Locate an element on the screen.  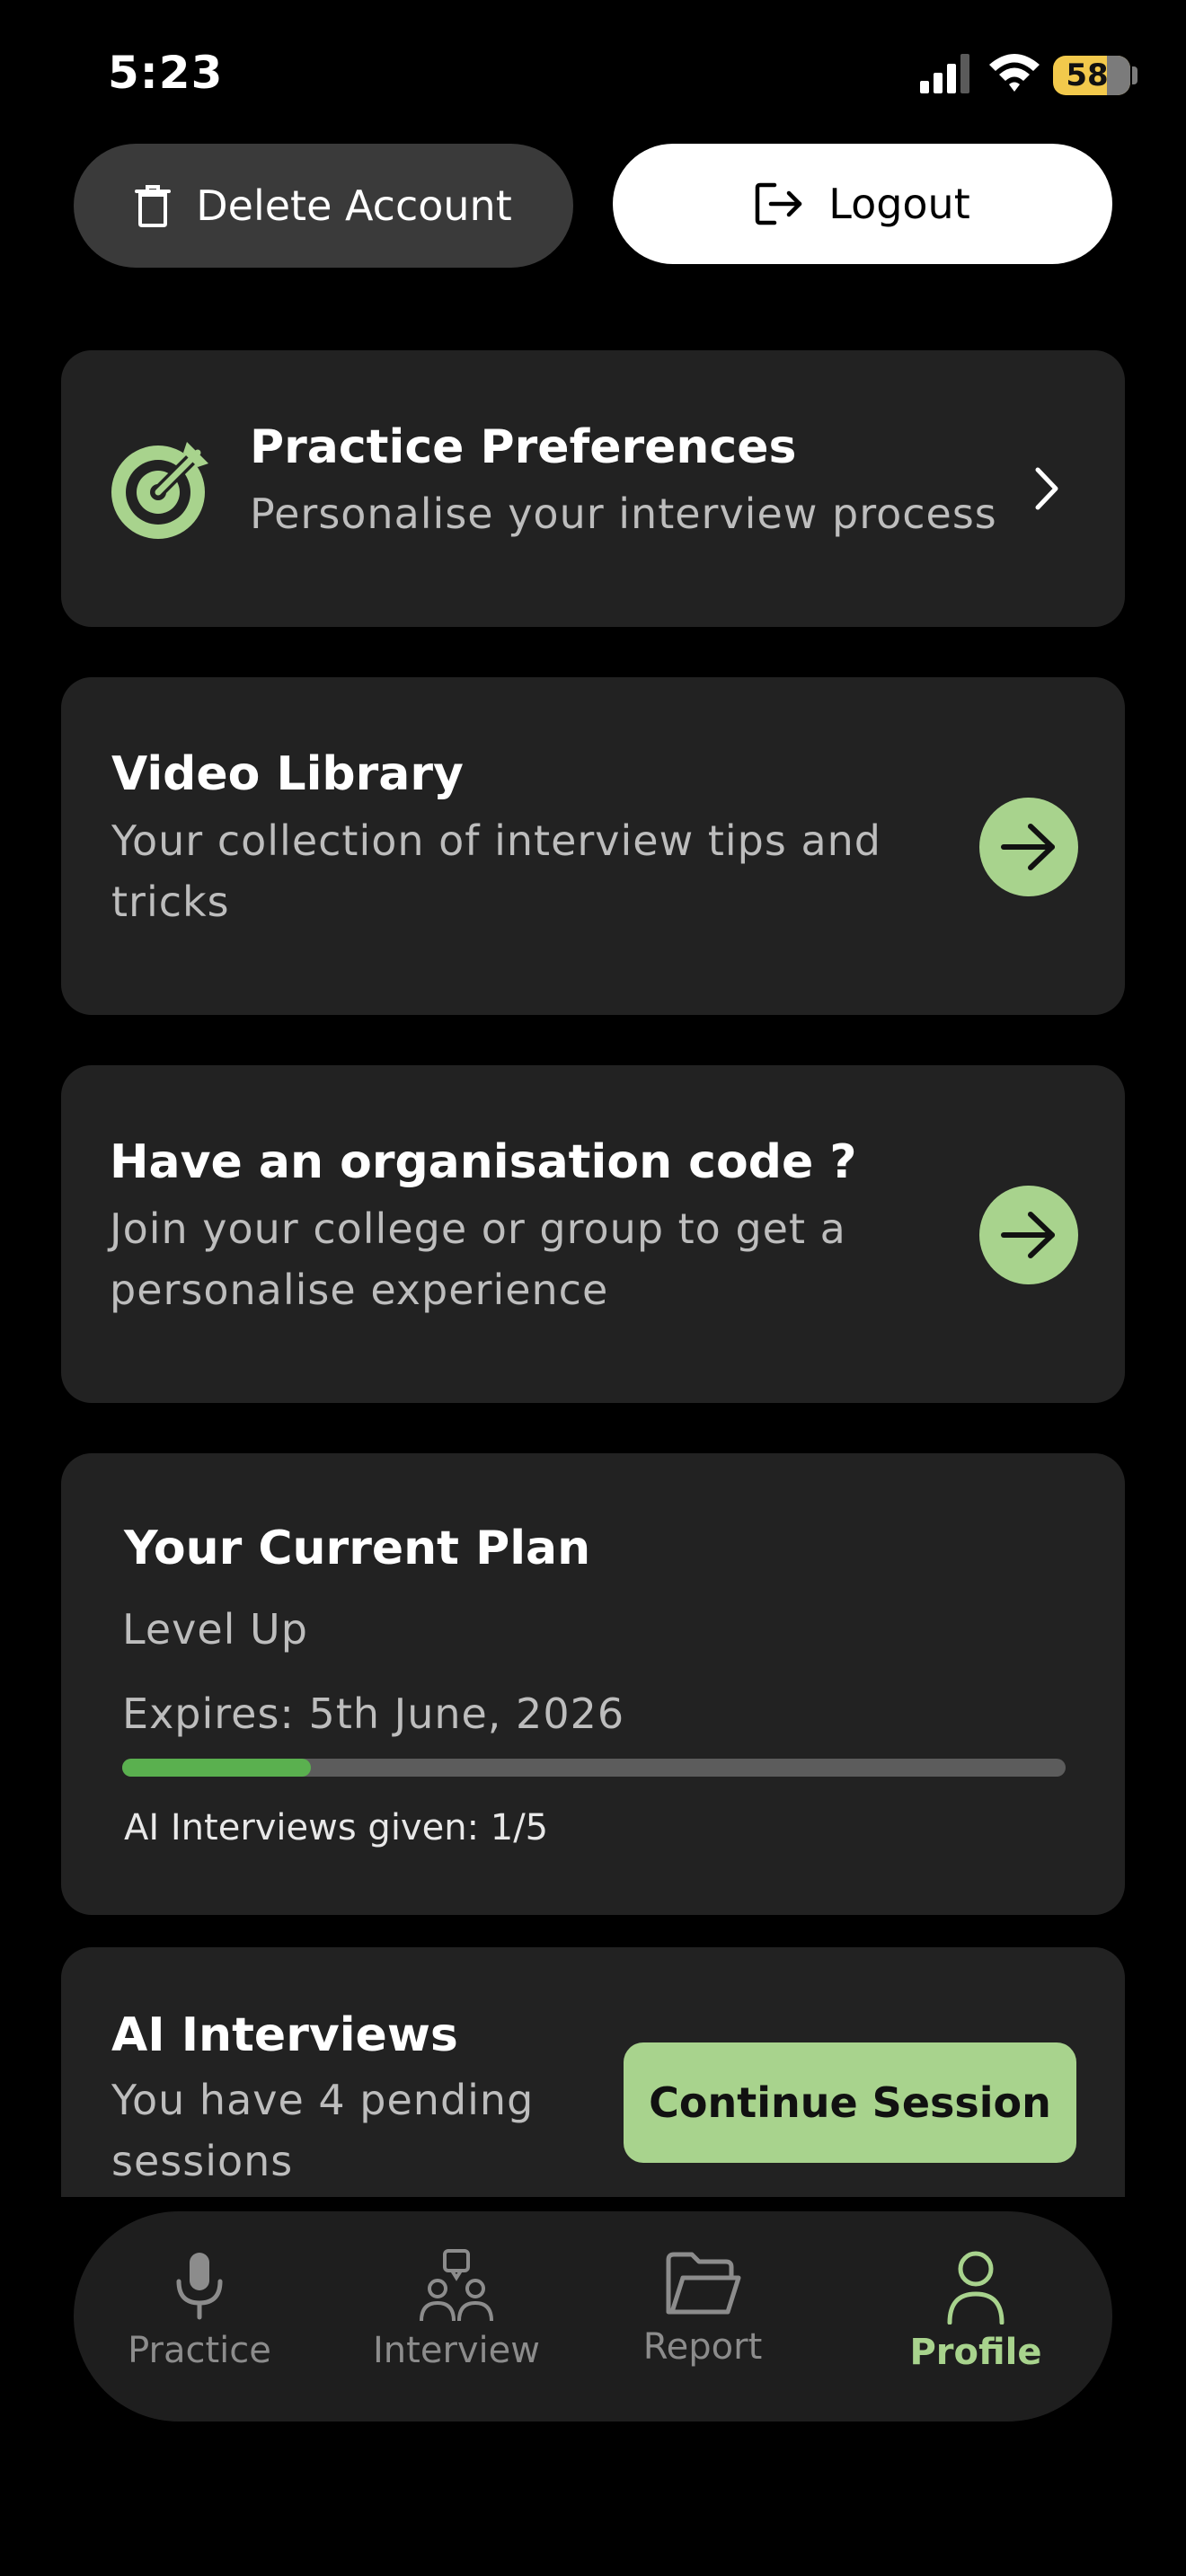
logout-icon is located at coordinates (779, 203).